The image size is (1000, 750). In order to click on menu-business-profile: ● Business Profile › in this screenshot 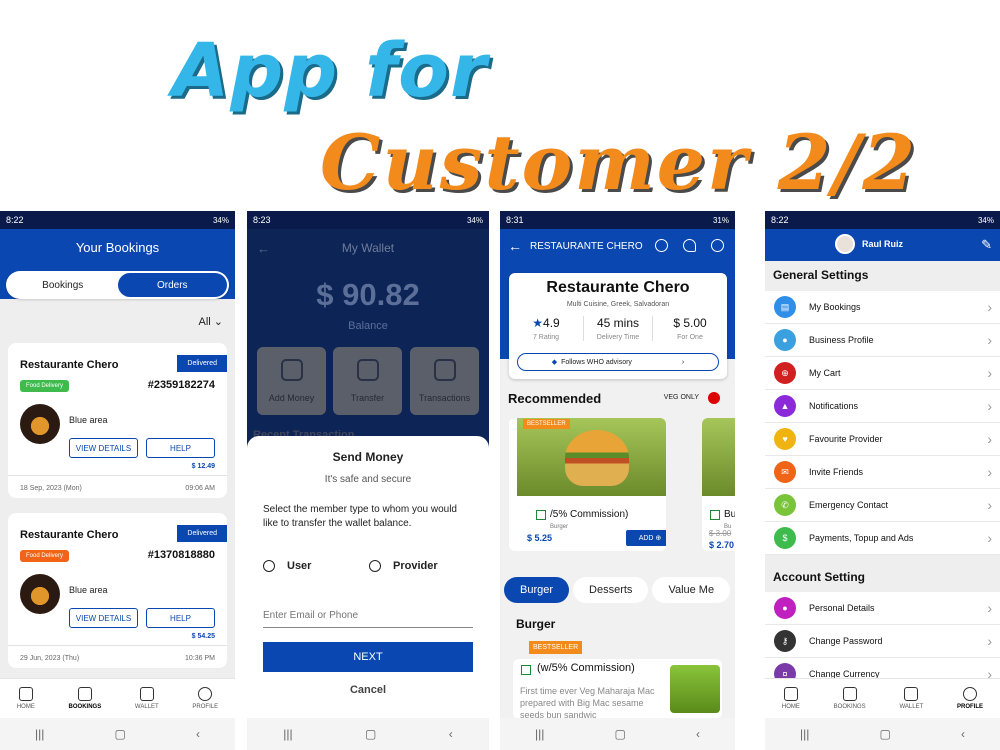, I will do `click(882, 340)`.